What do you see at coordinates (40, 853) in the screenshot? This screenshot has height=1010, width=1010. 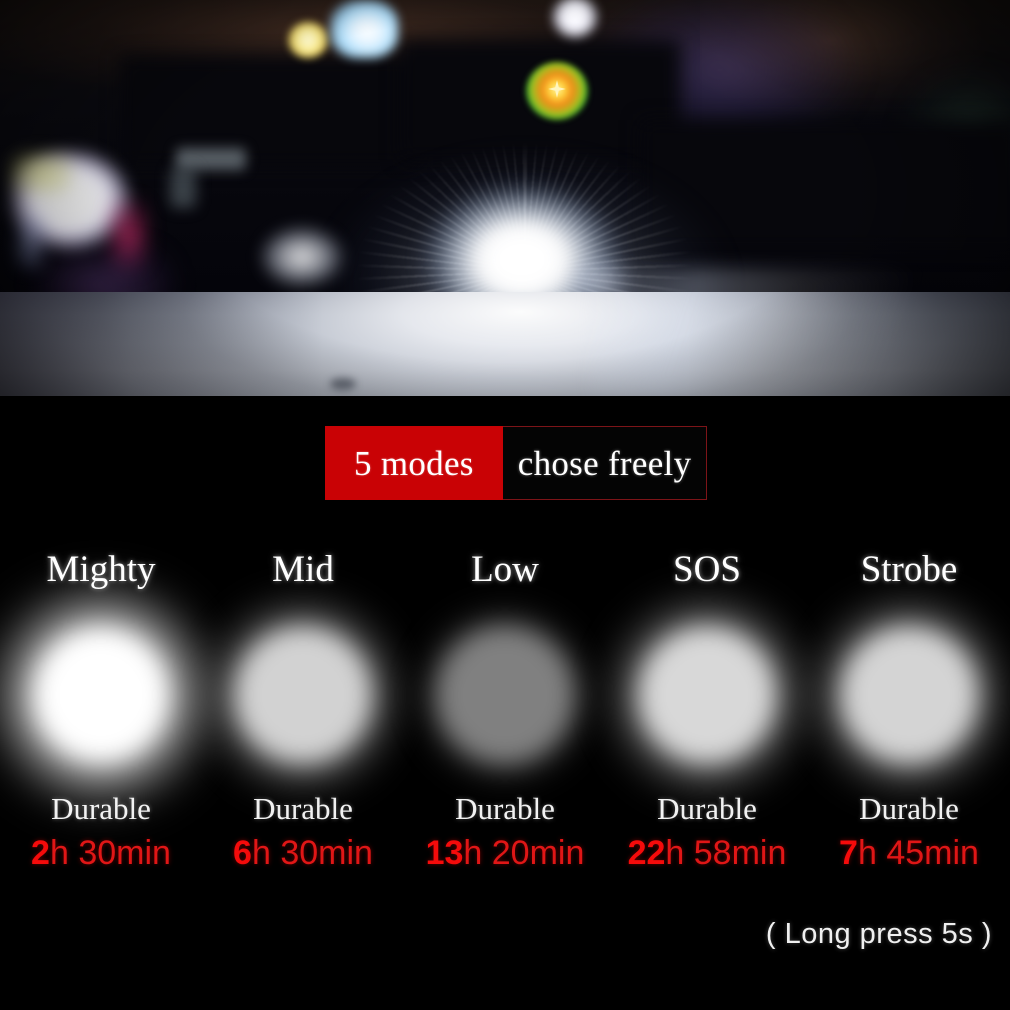 I see `runtime-number: 2` at bounding box center [40, 853].